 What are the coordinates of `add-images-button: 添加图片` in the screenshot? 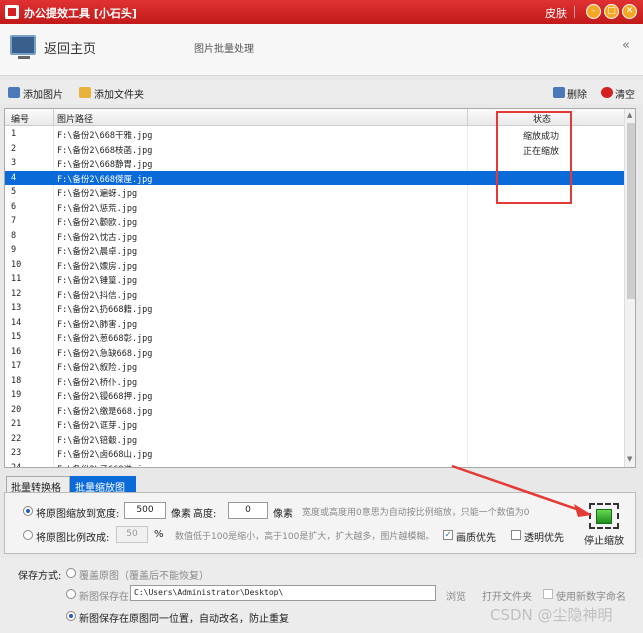 It's located at (43, 93).